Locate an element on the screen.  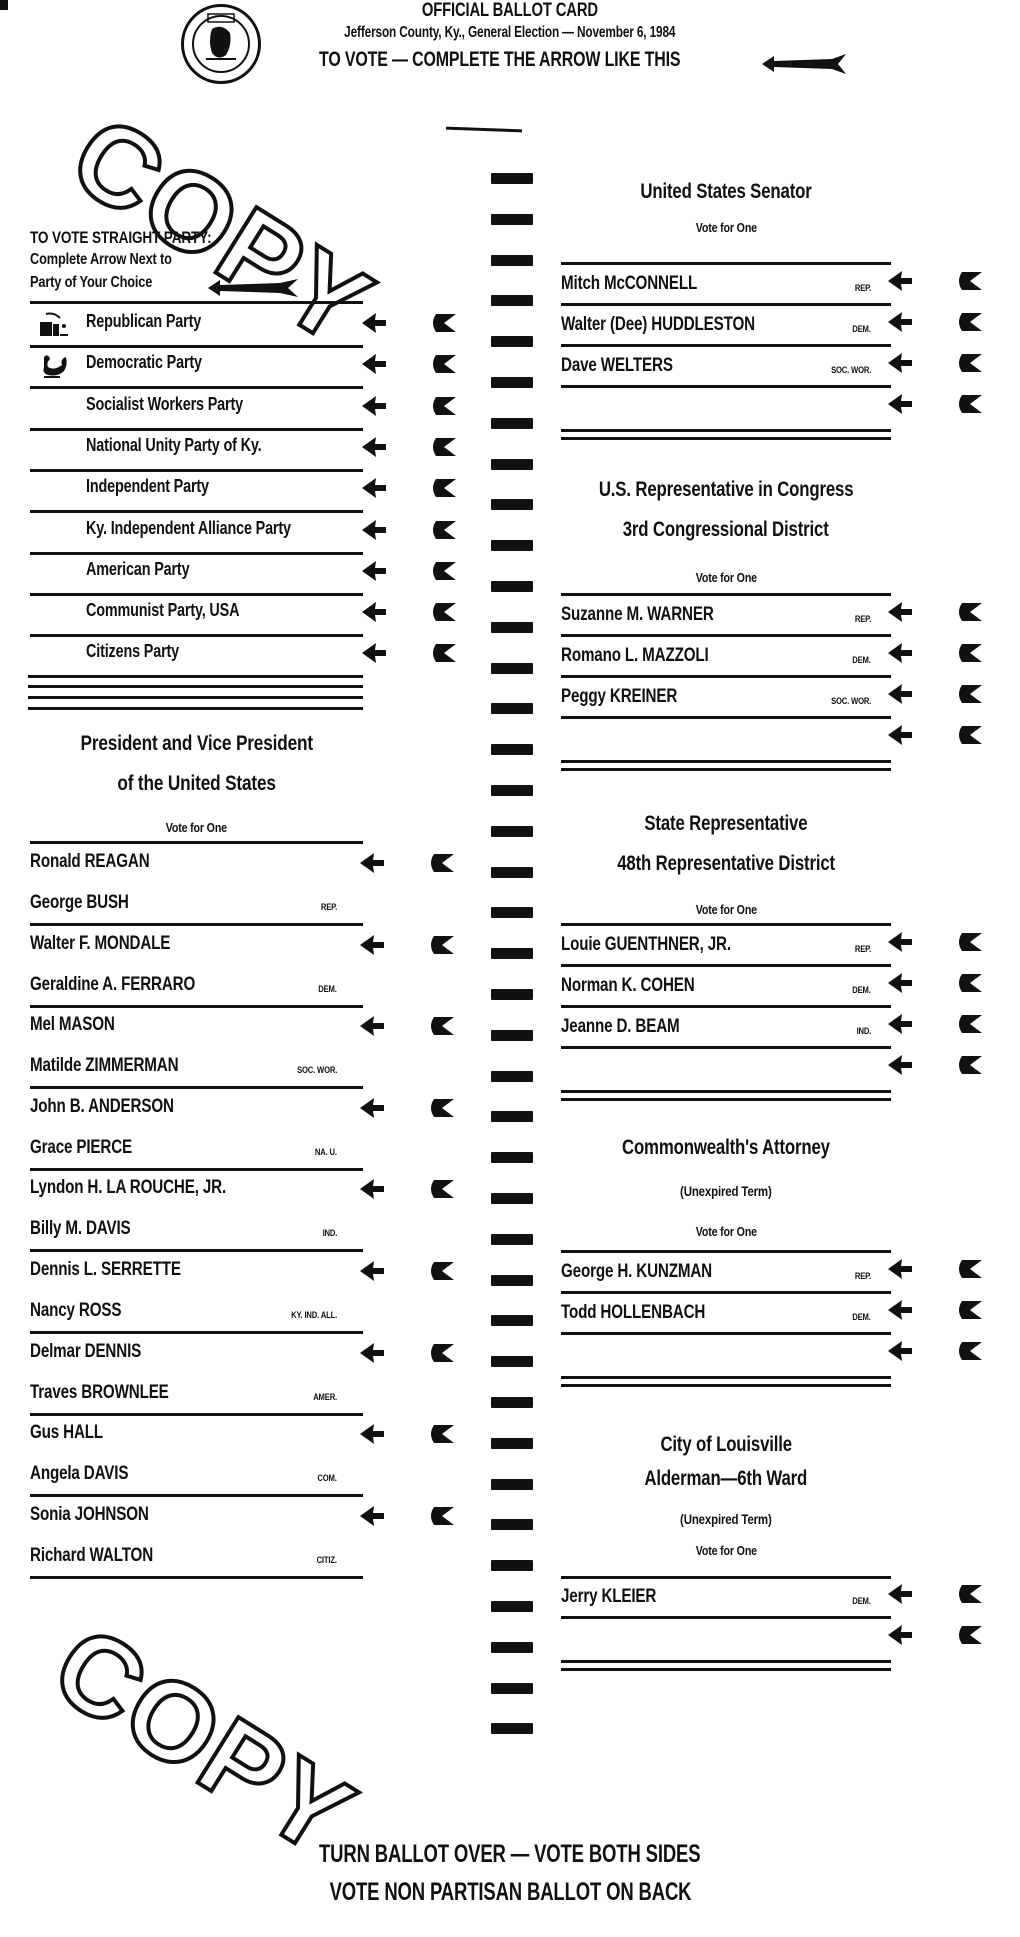
senator-candidate-text: Walter (Dee) HUDDLESTON is located at coordinates (658, 324).